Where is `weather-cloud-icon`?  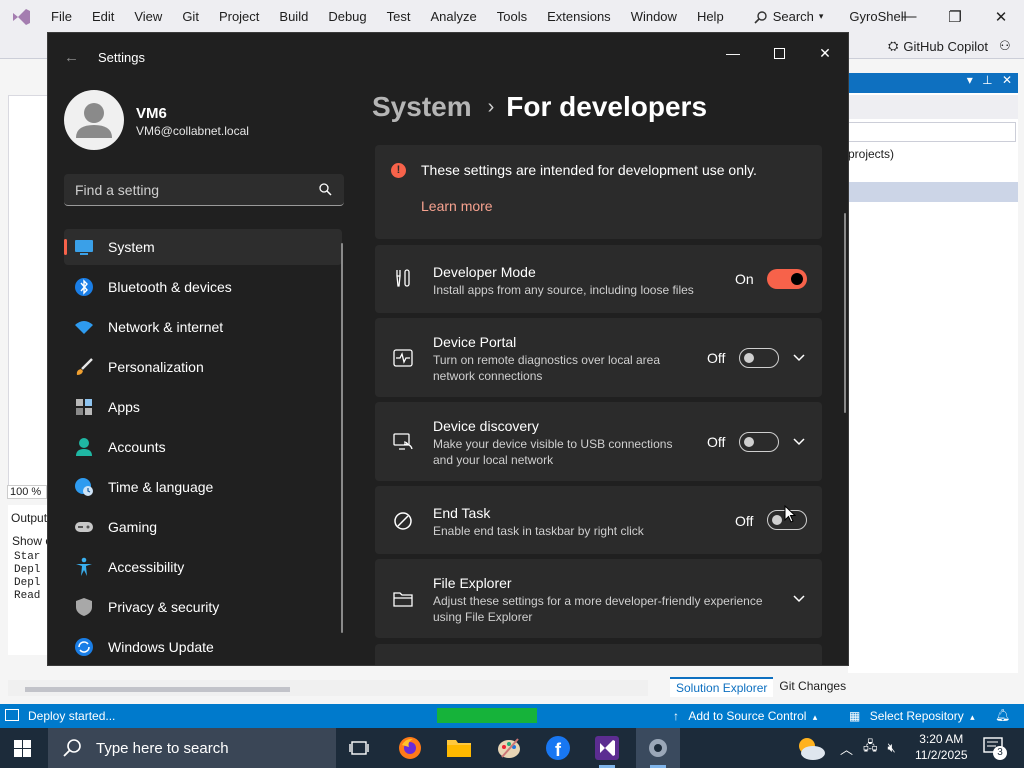
weather-cloud-icon is located at coordinates (811, 748).